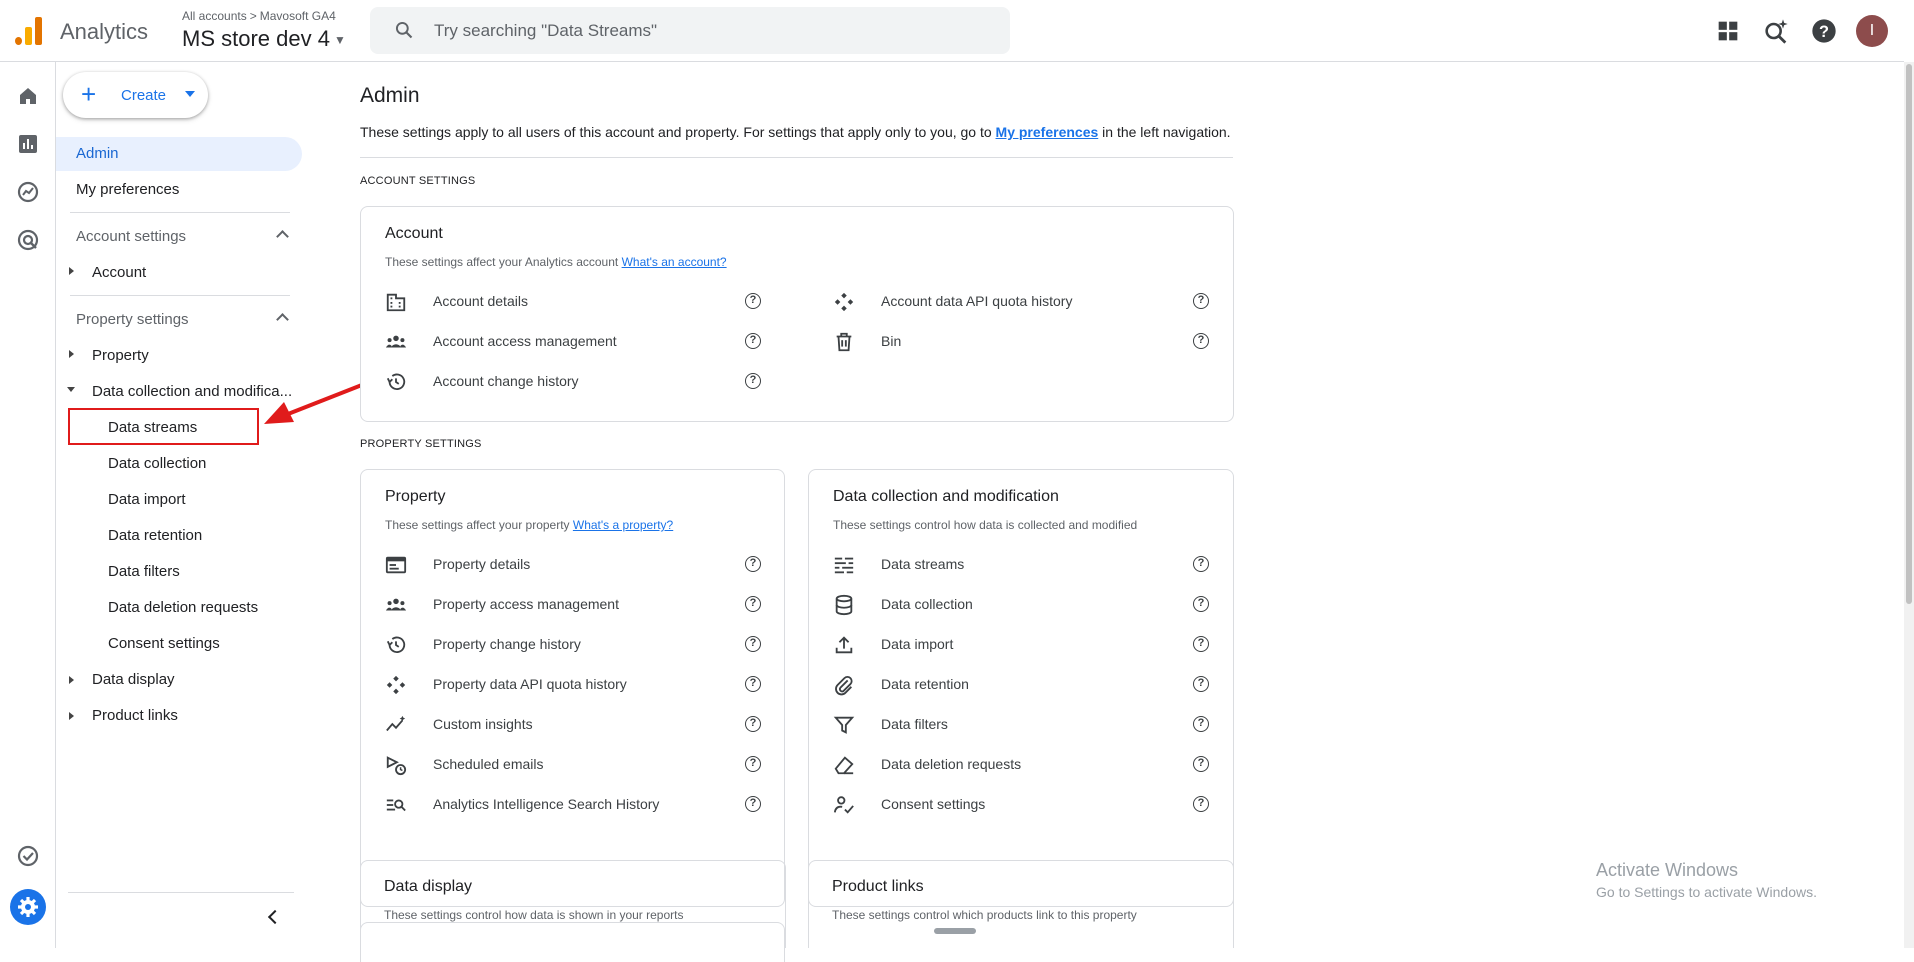  I want to click on checklist-icon, so click(28, 856).